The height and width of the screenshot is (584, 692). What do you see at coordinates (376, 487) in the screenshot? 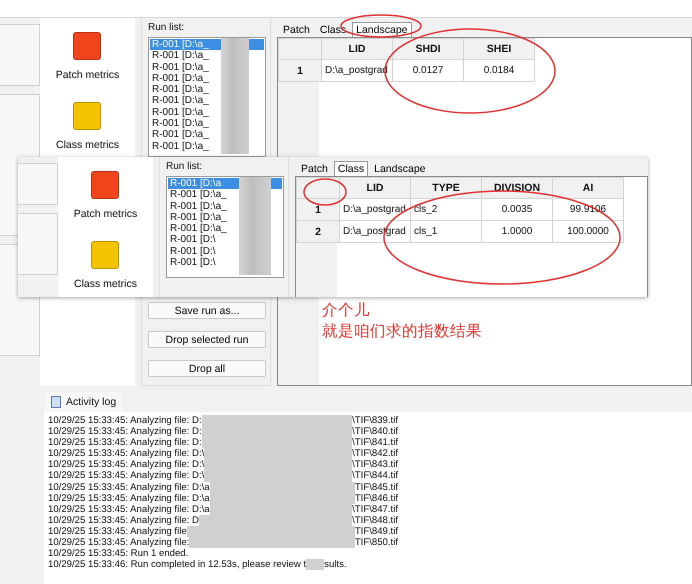
I see `log-line-end: TIF\845.tif` at bounding box center [376, 487].